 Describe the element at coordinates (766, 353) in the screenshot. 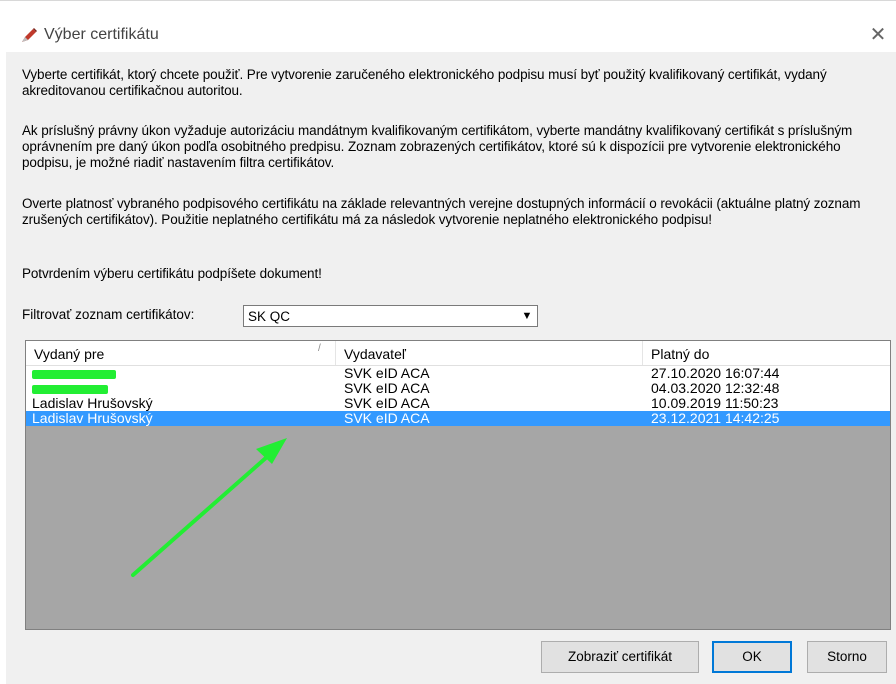

I see `column-header-valid-to: Platný do` at that location.